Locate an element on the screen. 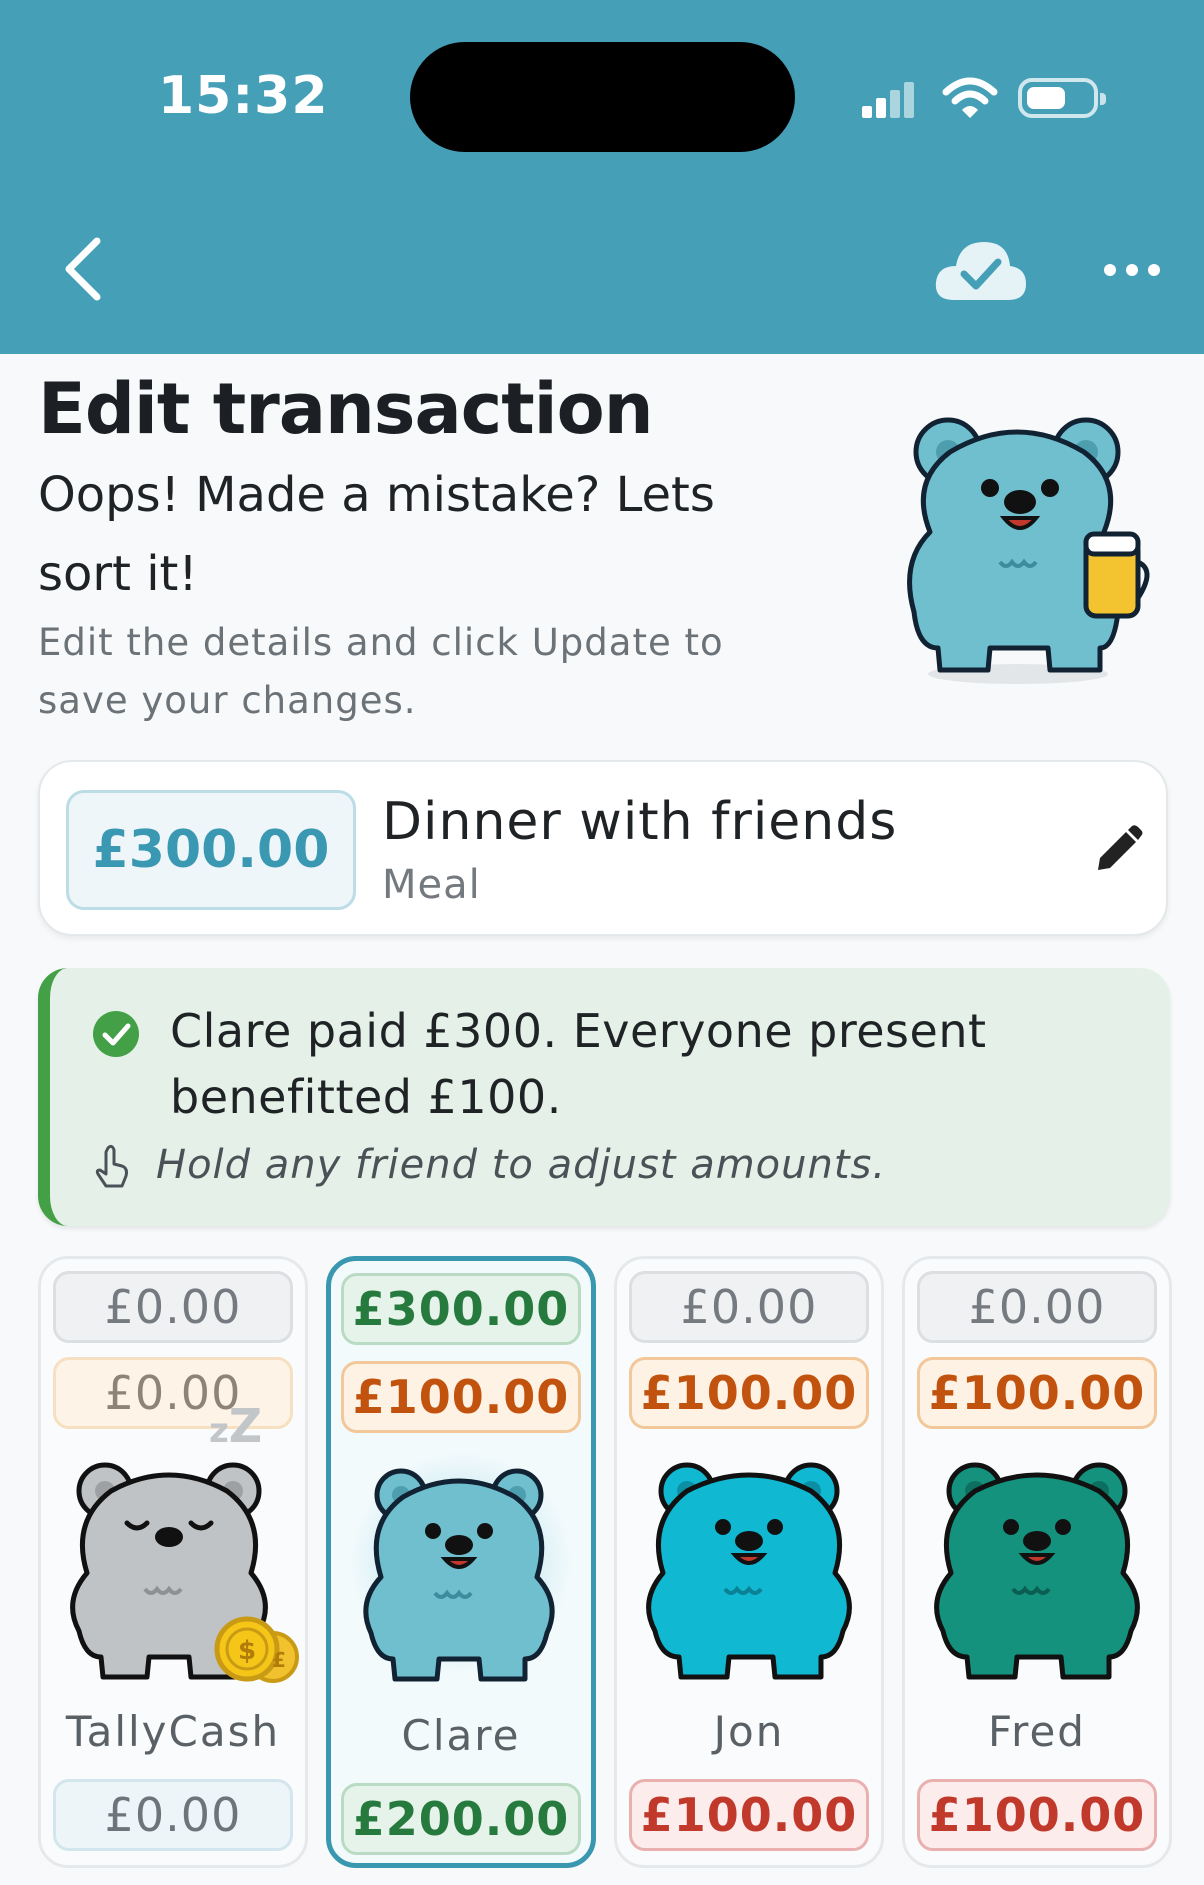 The image size is (1204, 1885). bear-mascot-with-beer-illustration is located at coordinates (1028, 550).